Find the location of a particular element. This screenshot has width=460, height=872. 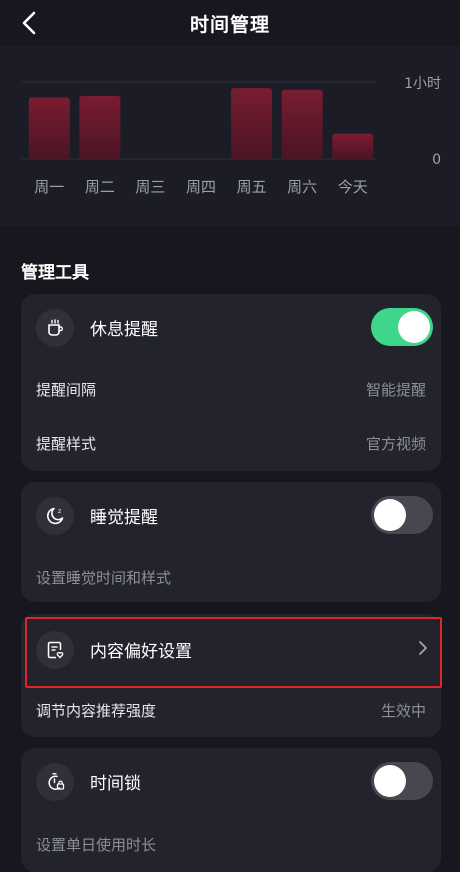

y-tick-label-zero: 0 is located at coordinates (436, 160).